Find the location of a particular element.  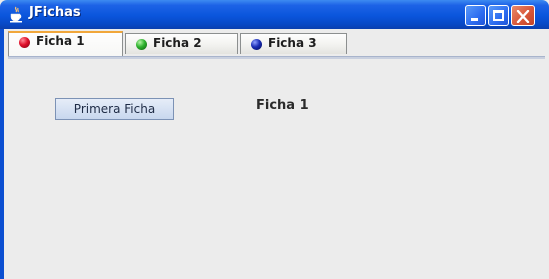

tab-label: Ficha 1 is located at coordinates (60, 41).